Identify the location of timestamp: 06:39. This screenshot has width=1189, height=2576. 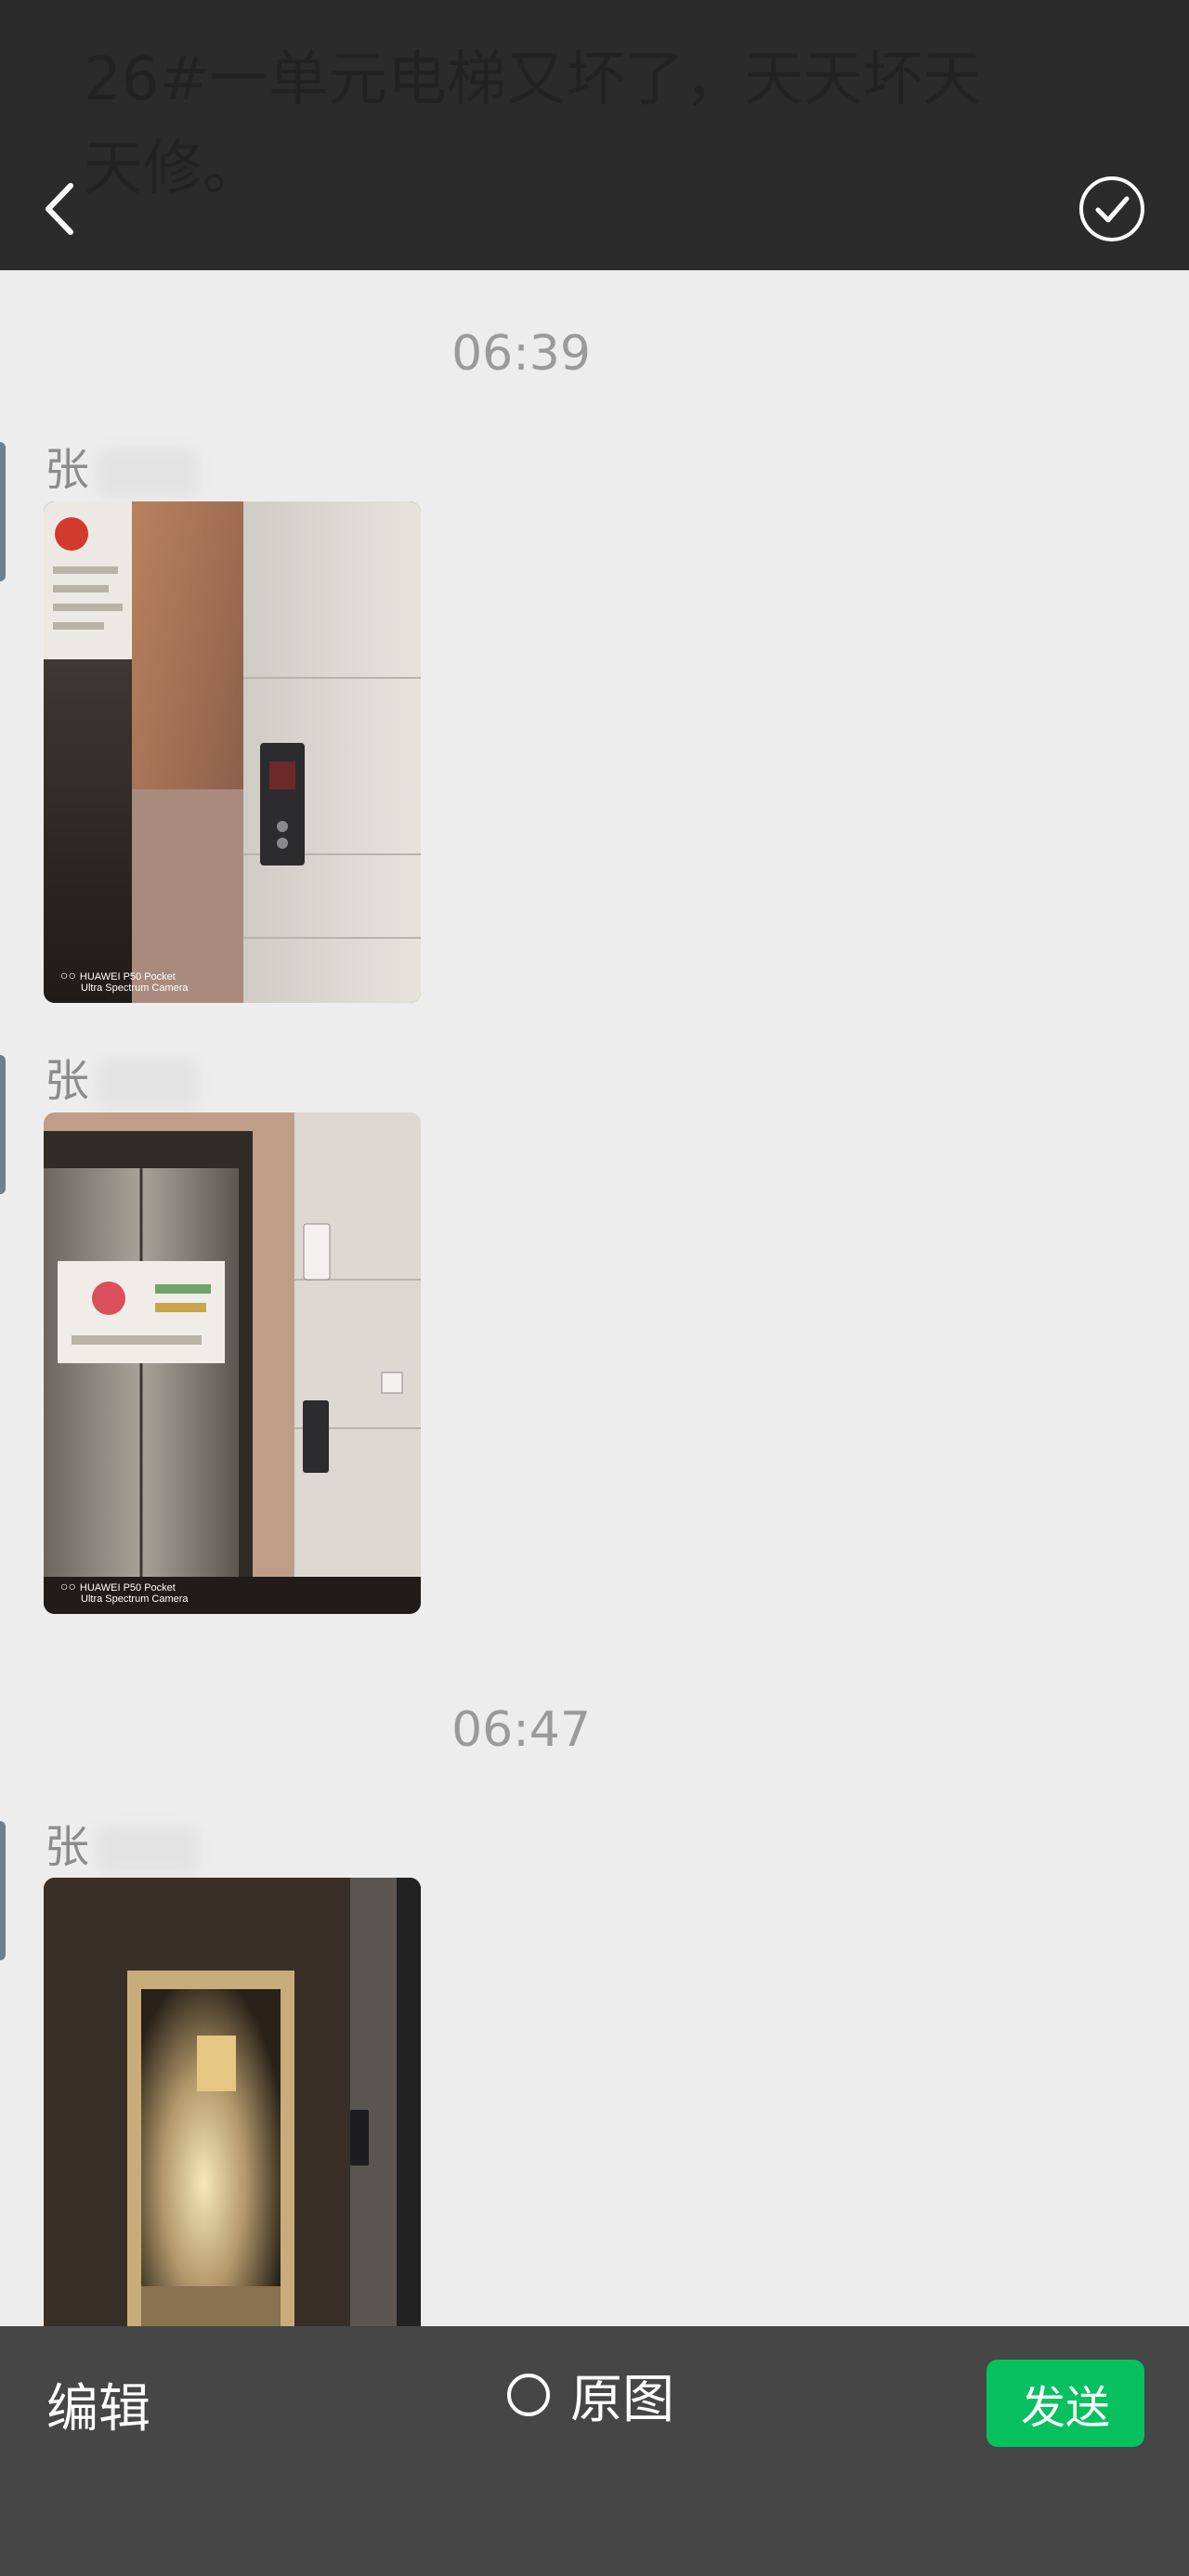
(521, 354).